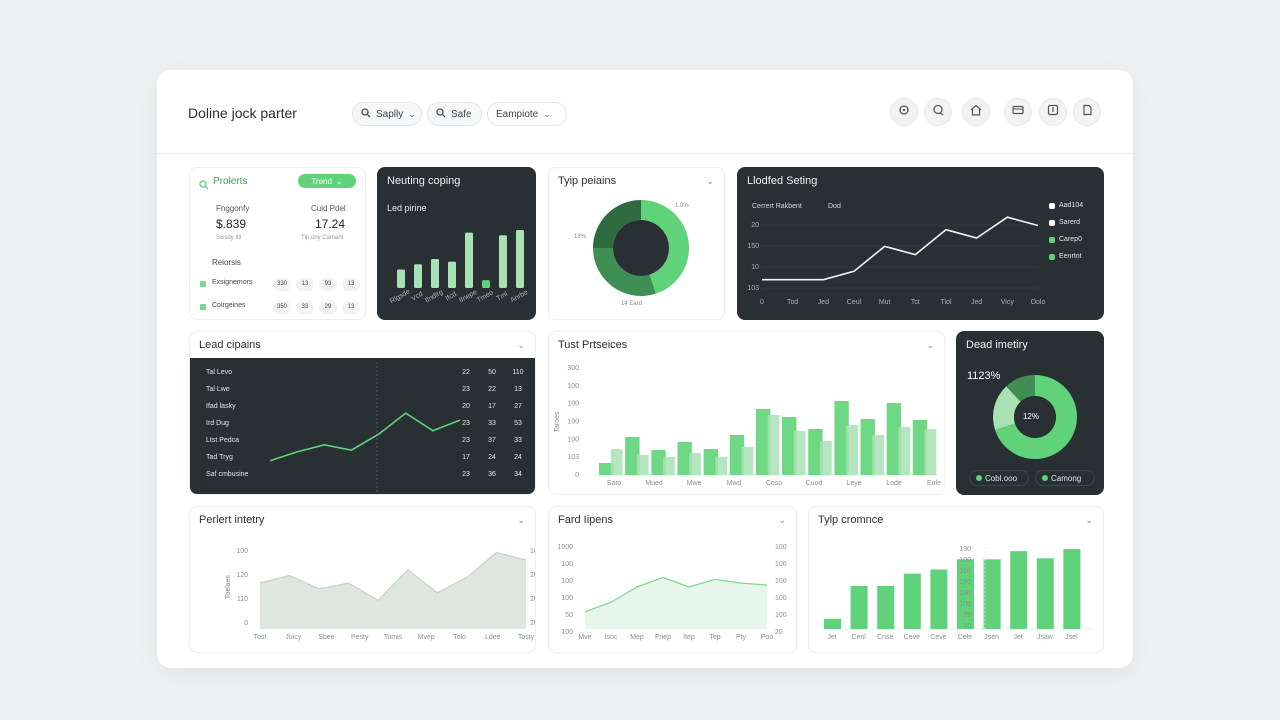  I want to click on filter-saplly: Saplly ⌄, so click(387, 114).